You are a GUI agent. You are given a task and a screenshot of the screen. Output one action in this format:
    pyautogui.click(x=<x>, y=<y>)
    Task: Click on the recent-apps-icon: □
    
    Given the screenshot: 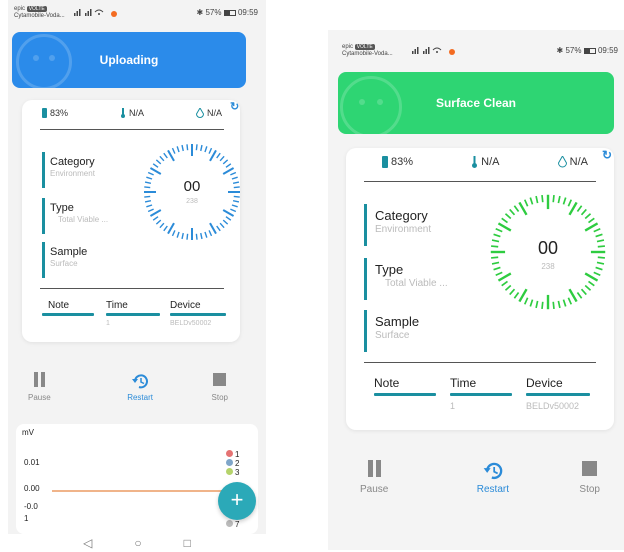 What is the action you would take?
    pyautogui.click(x=187, y=543)
    